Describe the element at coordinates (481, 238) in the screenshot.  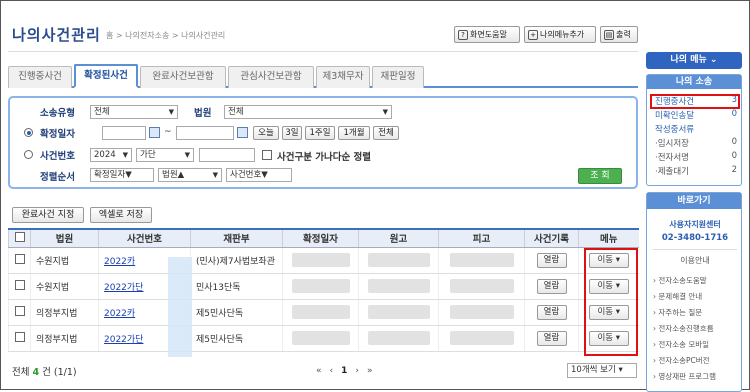
I see `col-defendant: 피고` at that location.